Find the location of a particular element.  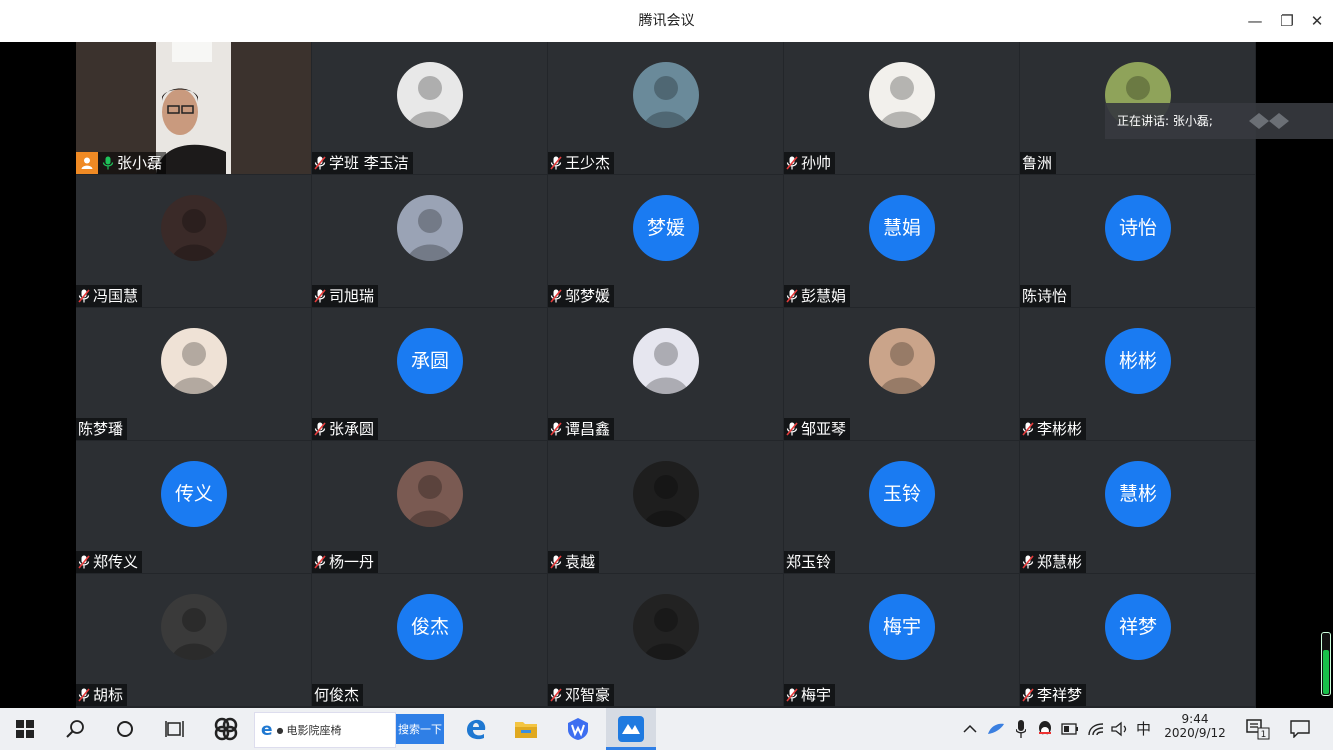

participant-tile: 梦媛邬梦媛 is located at coordinates (665, 241).